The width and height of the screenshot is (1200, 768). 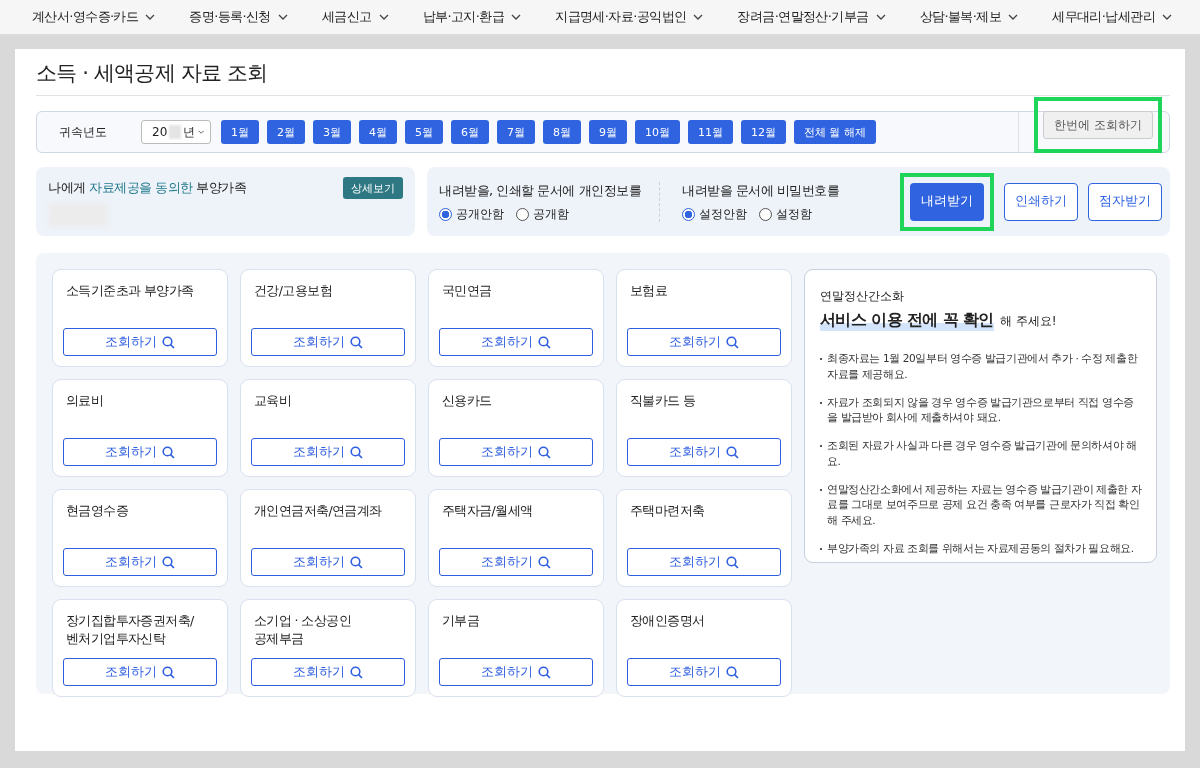 I want to click on nav-menu-item: 계산서·영수증·카드, so click(x=94, y=17).